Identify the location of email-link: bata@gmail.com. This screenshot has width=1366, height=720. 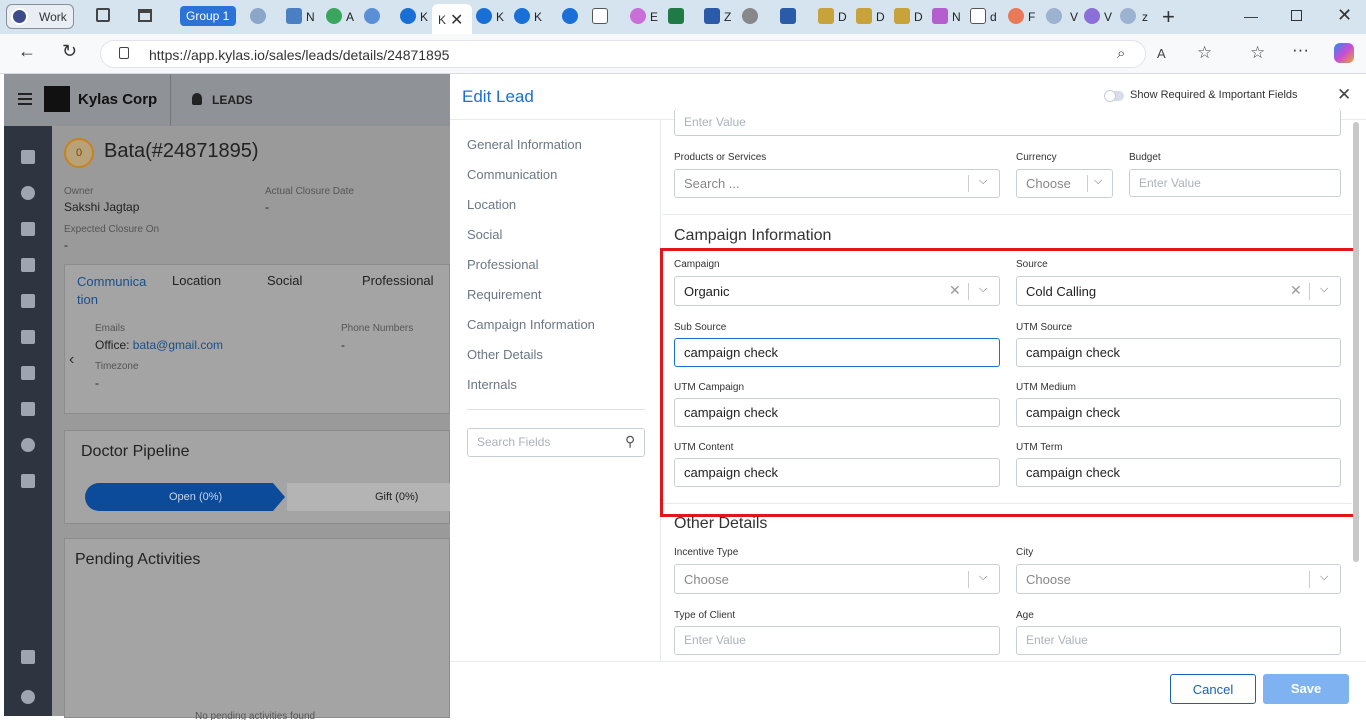
(178, 345).